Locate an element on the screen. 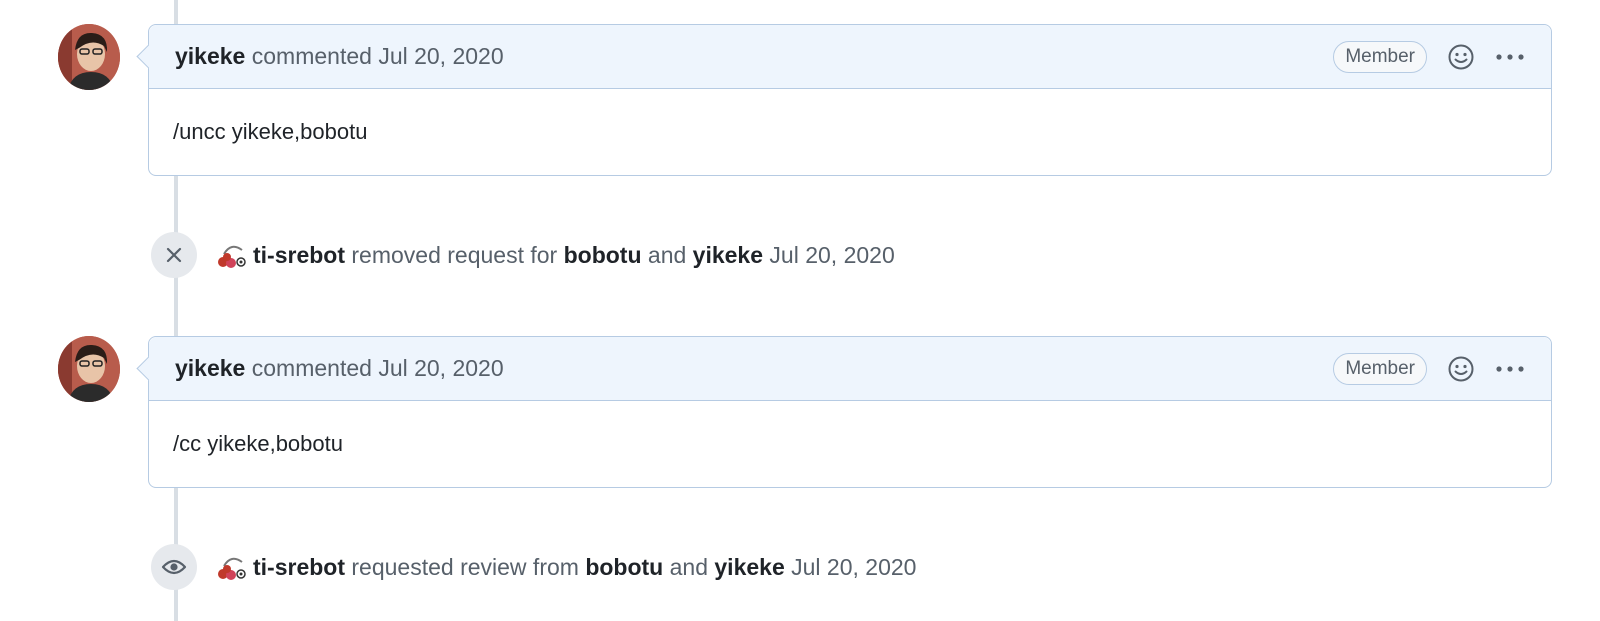  comment-body: /cc yikeke,bobotu is located at coordinates (258, 443).